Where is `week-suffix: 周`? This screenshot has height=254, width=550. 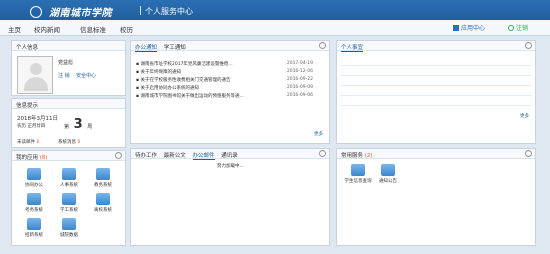
week-suffix: 周 is located at coordinates (90, 127).